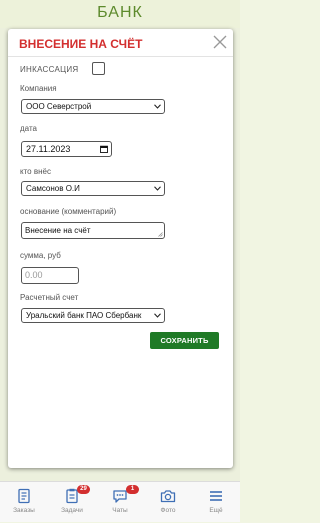 Image resolution: width=320 pixels, height=523 pixels. I want to click on nav-label-more: Ещё, so click(216, 510).